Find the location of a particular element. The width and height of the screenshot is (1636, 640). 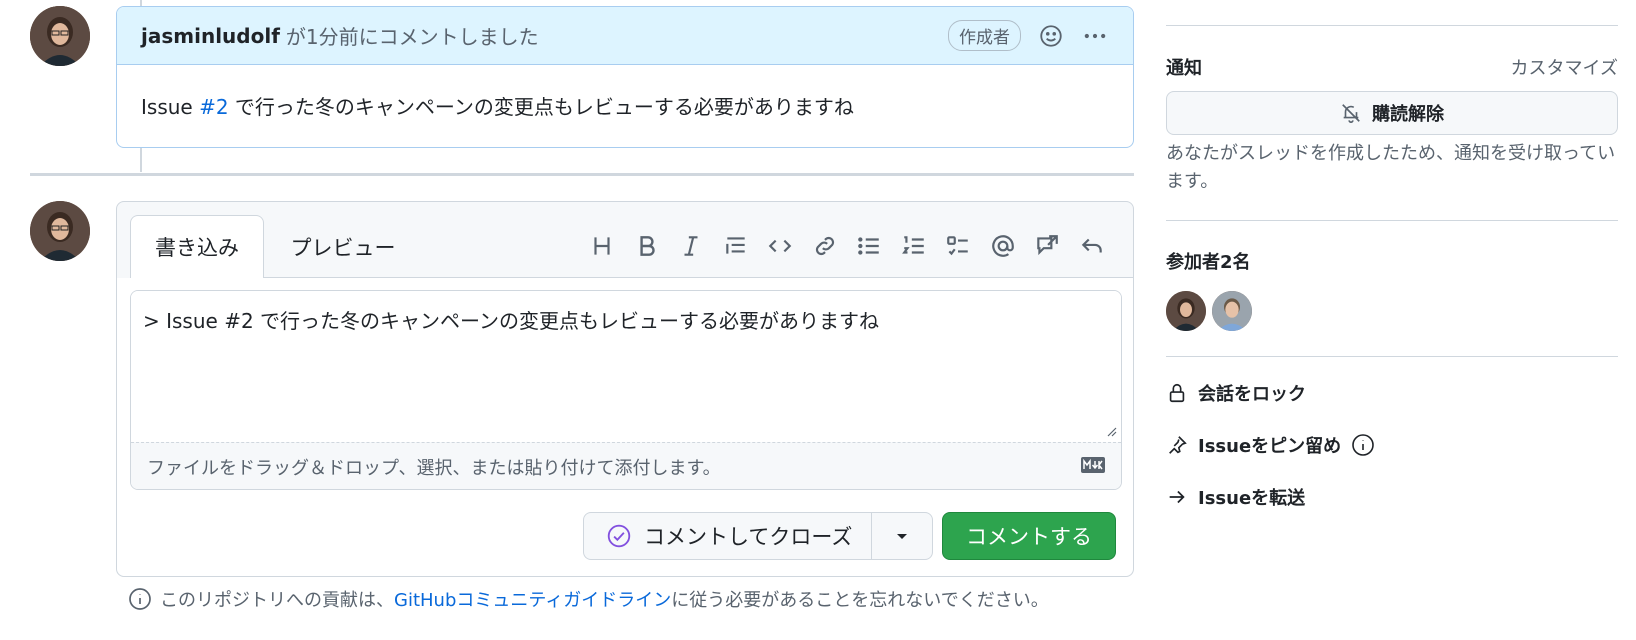

comment-body: Issue #2 で行った冬のキャンペーンの変更点もレビューする必要がありますね is located at coordinates (625, 105).